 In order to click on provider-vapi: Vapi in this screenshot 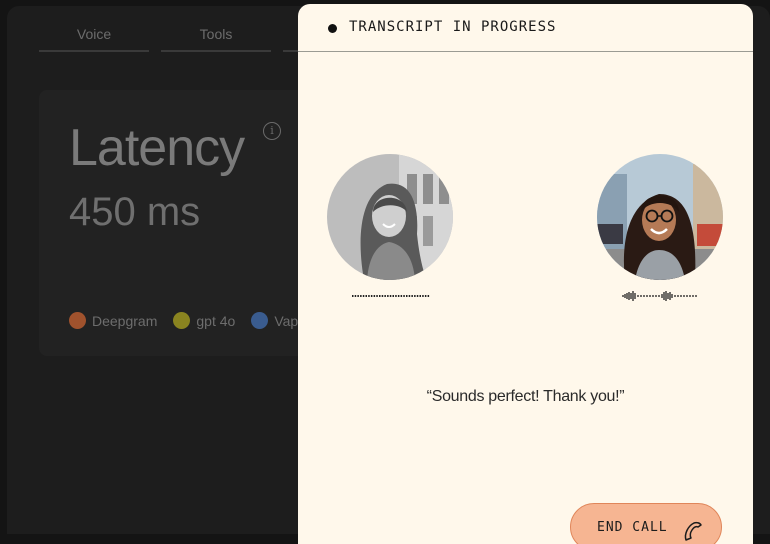, I will do `click(276, 320)`.